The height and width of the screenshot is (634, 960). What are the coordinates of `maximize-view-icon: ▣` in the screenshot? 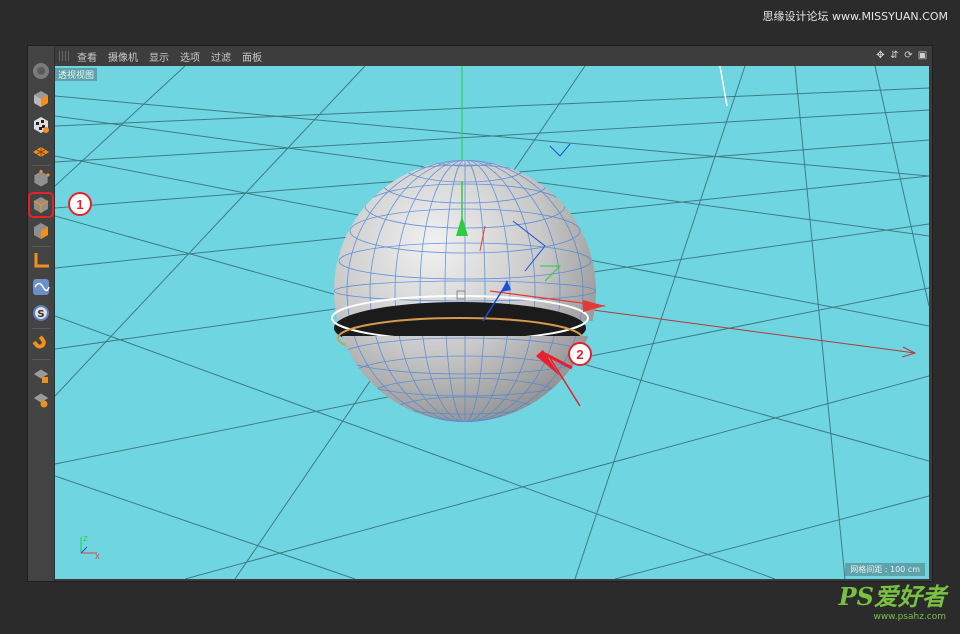 It's located at (922, 55).